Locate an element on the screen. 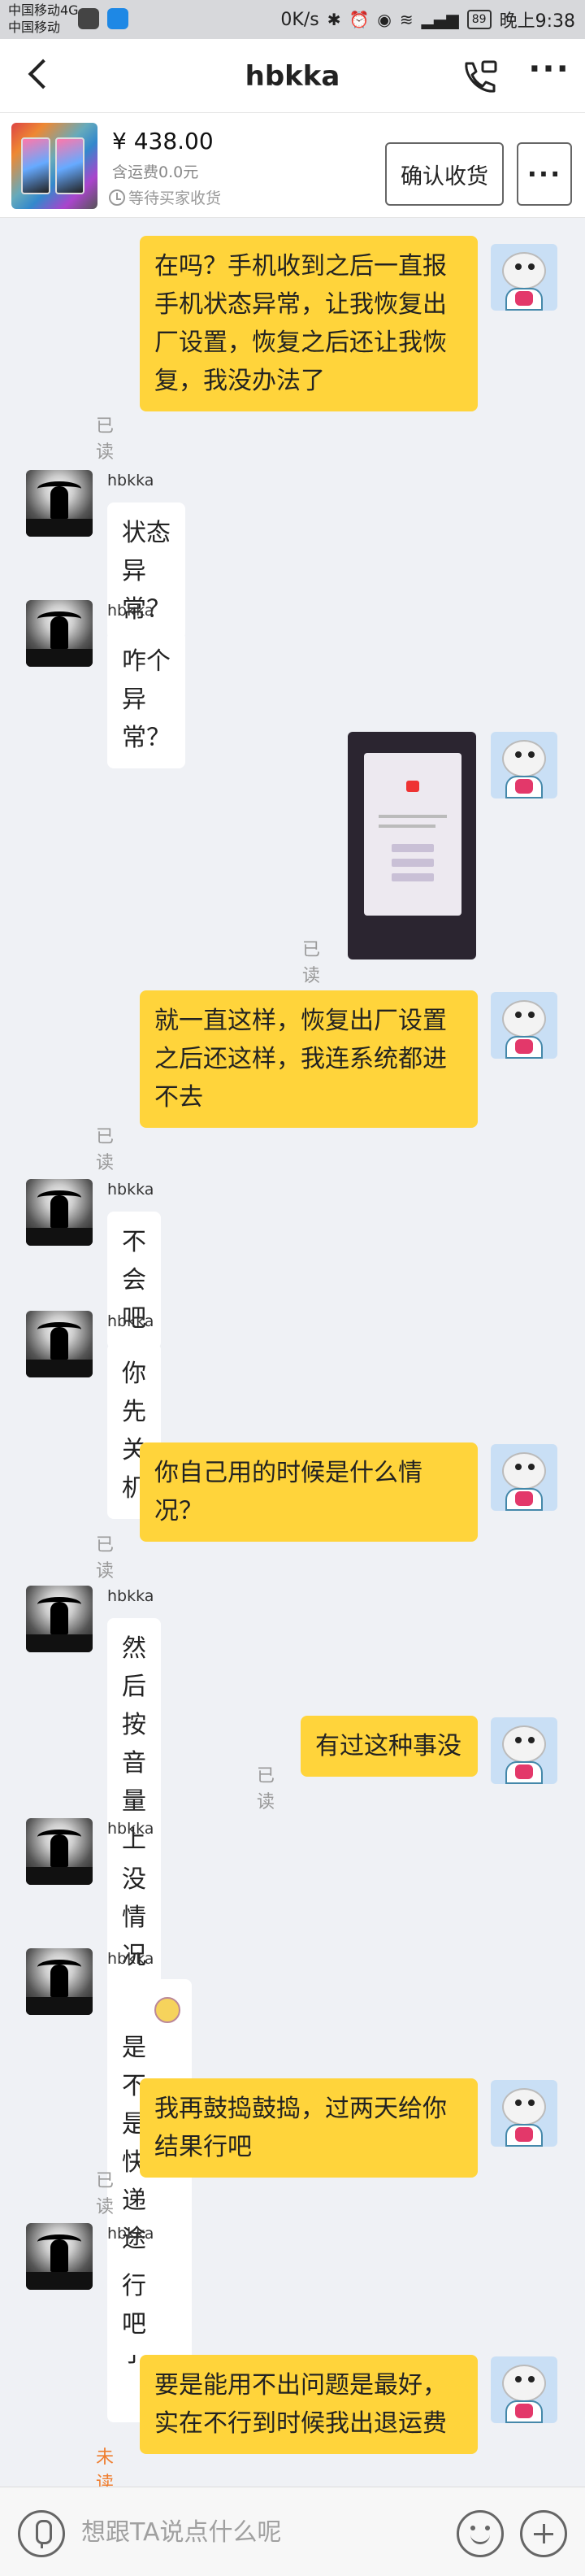  message-bubble: 行吧 is located at coordinates (134, 2305).